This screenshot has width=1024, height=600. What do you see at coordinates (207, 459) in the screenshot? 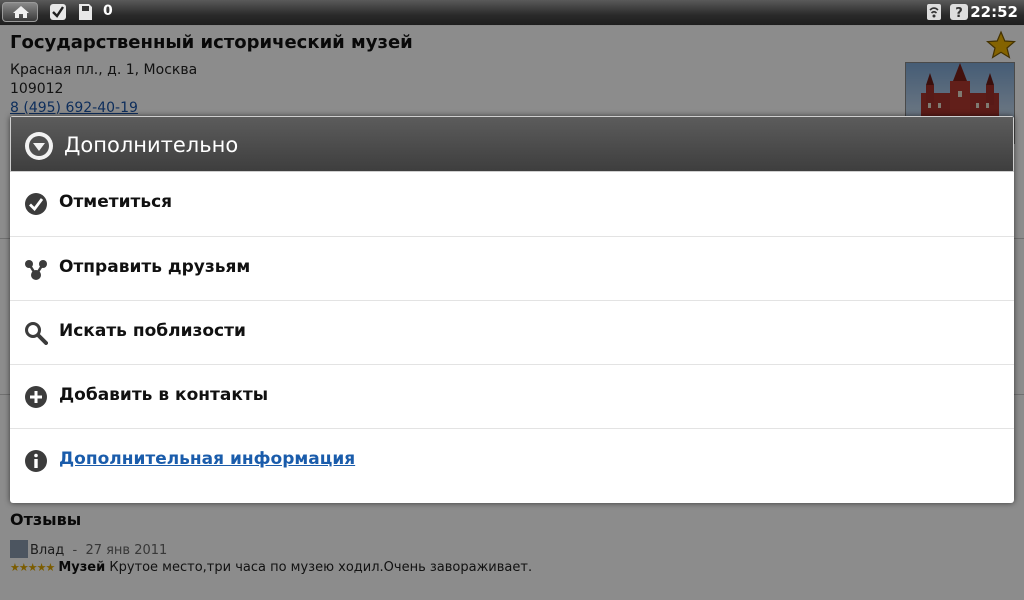
I see `more-info-link: Дополнительная информация` at bounding box center [207, 459].